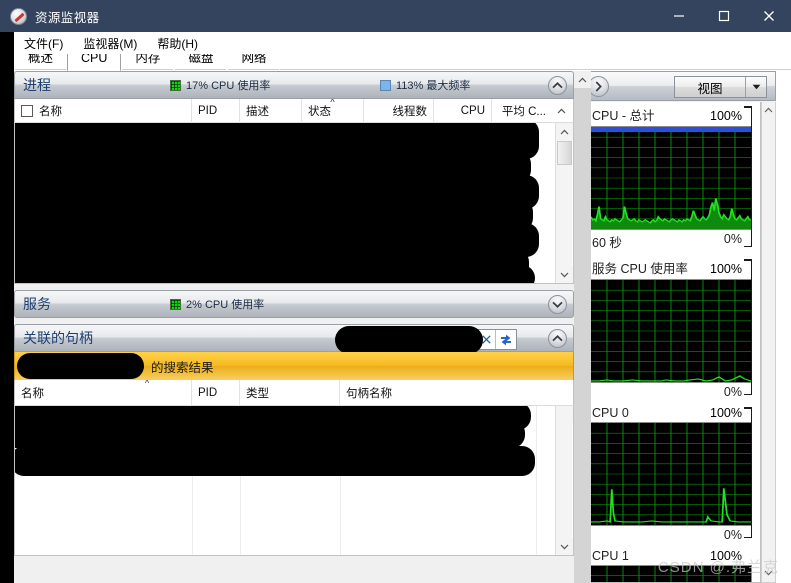  I want to click on handles-collapse-button, so click(557, 338).